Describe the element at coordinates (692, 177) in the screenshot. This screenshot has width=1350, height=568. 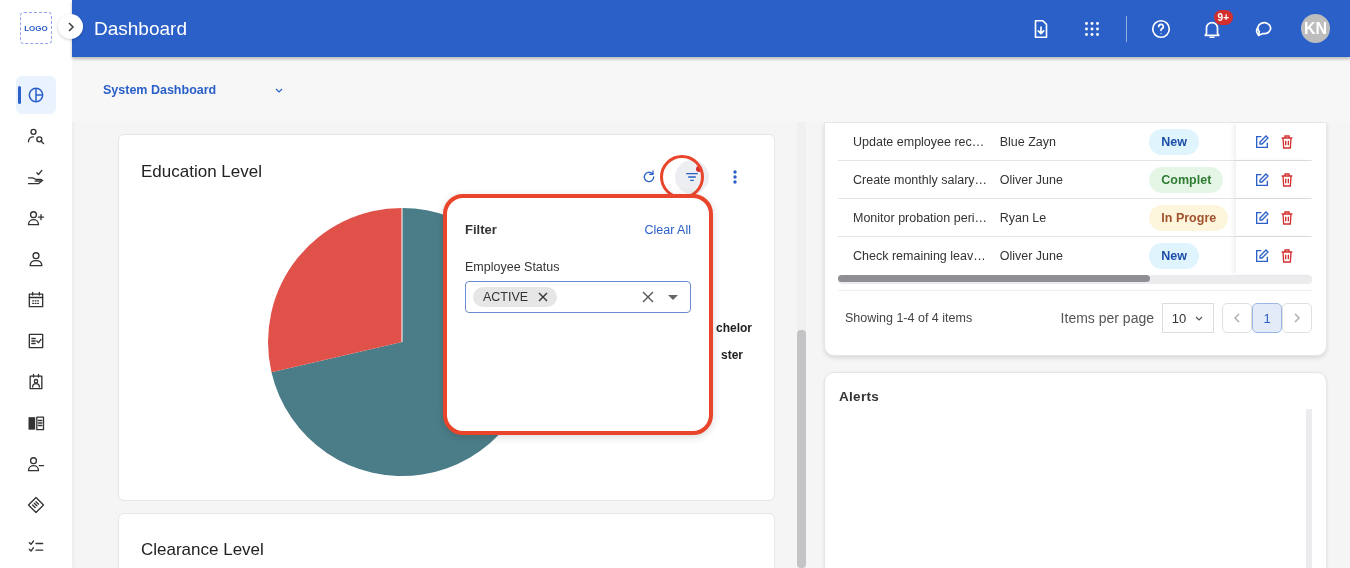
I see `filter-button` at that location.